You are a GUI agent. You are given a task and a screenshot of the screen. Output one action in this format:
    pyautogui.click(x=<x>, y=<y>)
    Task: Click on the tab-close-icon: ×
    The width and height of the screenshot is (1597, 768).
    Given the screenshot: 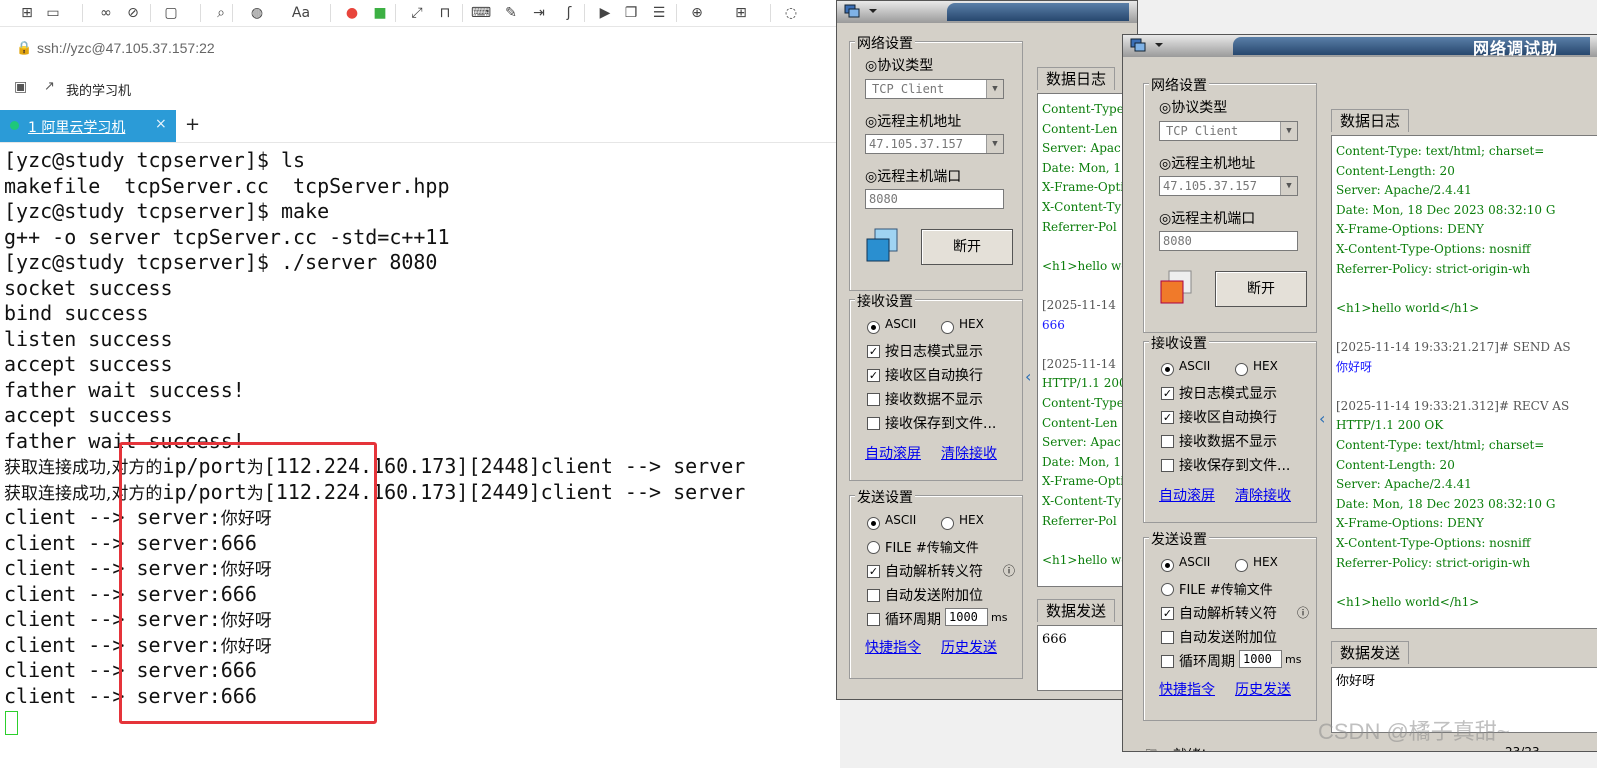 What is the action you would take?
    pyautogui.click(x=161, y=124)
    